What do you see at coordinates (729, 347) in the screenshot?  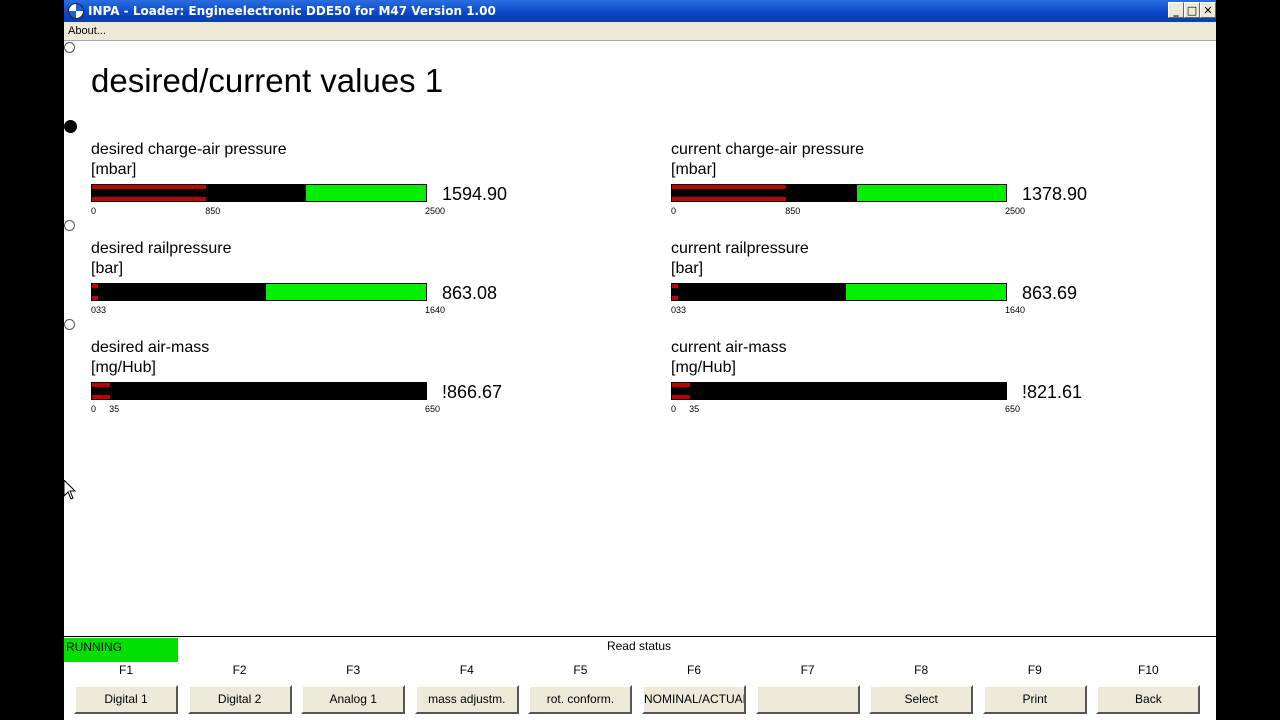 I see `gauge-label: current air-mass` at bounding box center [729, 347].